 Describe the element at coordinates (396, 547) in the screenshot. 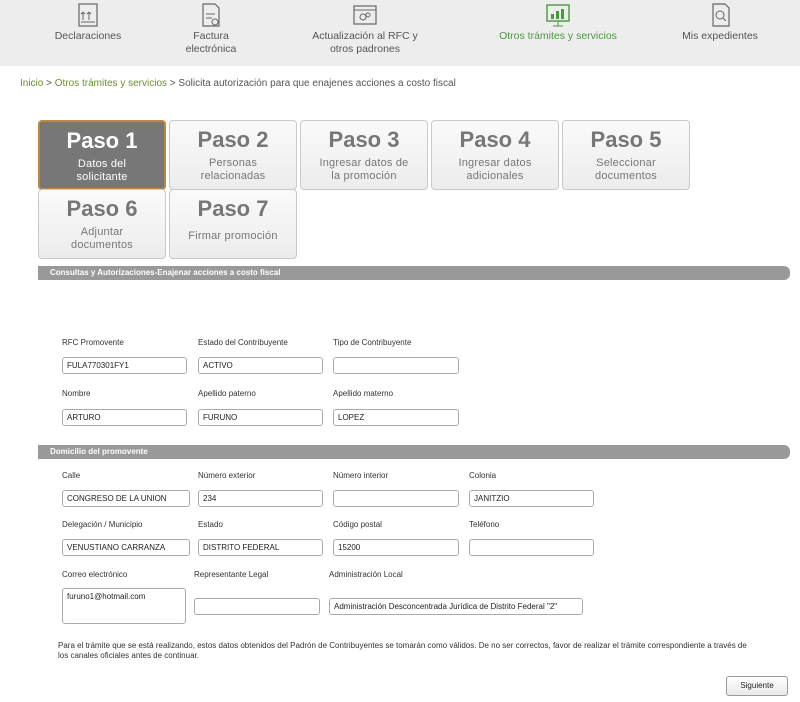

I see `codigo-postal-field: 15200` at that location.